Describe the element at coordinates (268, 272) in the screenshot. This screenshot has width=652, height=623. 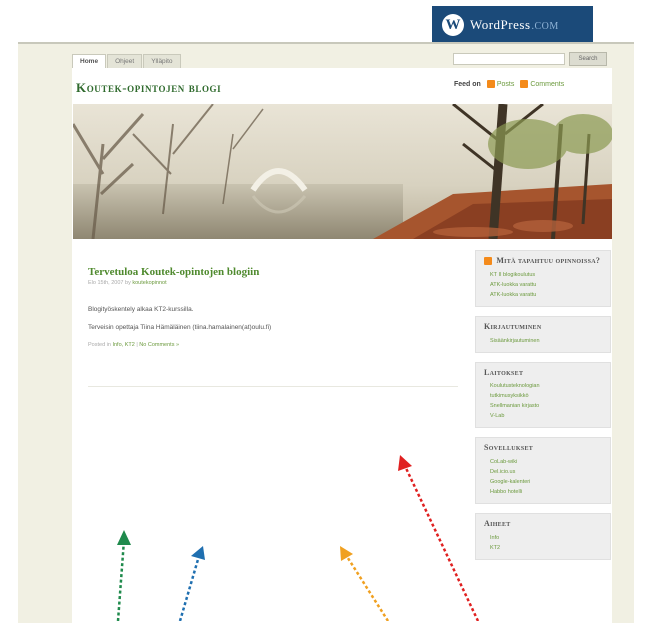
I see `post-title: Tervetuloa Koutek-opintojen blogiin` at that location.